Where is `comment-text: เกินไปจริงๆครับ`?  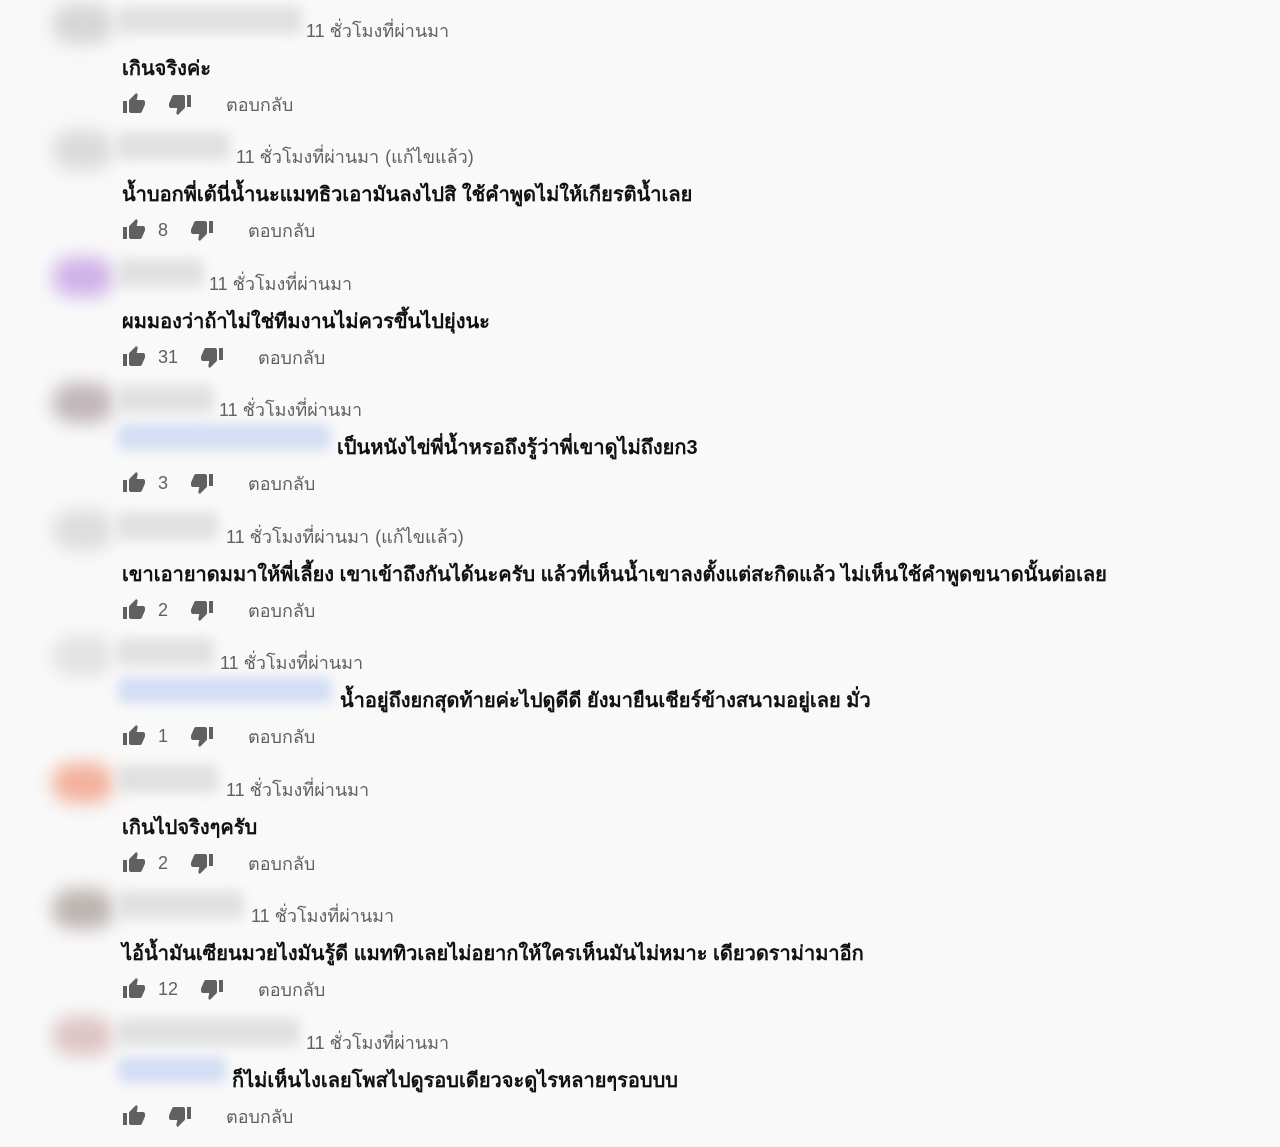
comment-text: เกินไปจริงๆครับ is located at coordinates (190, 828).